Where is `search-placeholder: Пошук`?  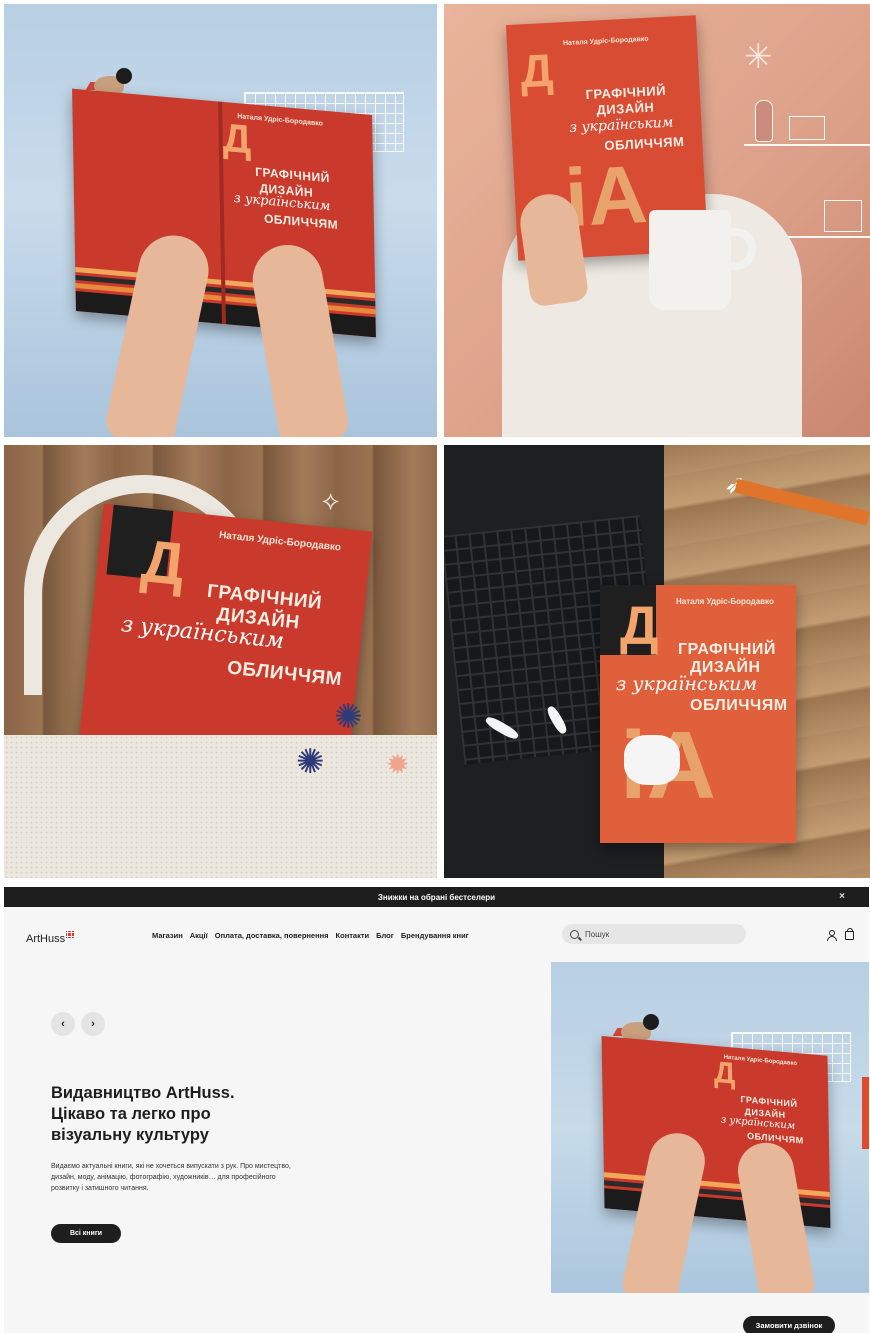
search-placeholder: Пошук is located at coordinates (597, 934).